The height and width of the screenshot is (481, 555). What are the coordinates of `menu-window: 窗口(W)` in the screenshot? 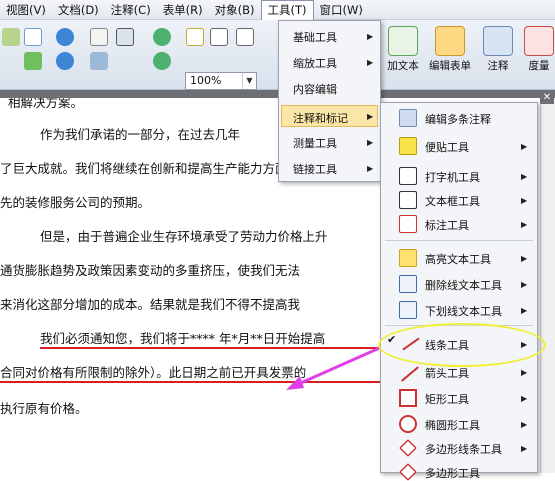 It's located at (341, 10).